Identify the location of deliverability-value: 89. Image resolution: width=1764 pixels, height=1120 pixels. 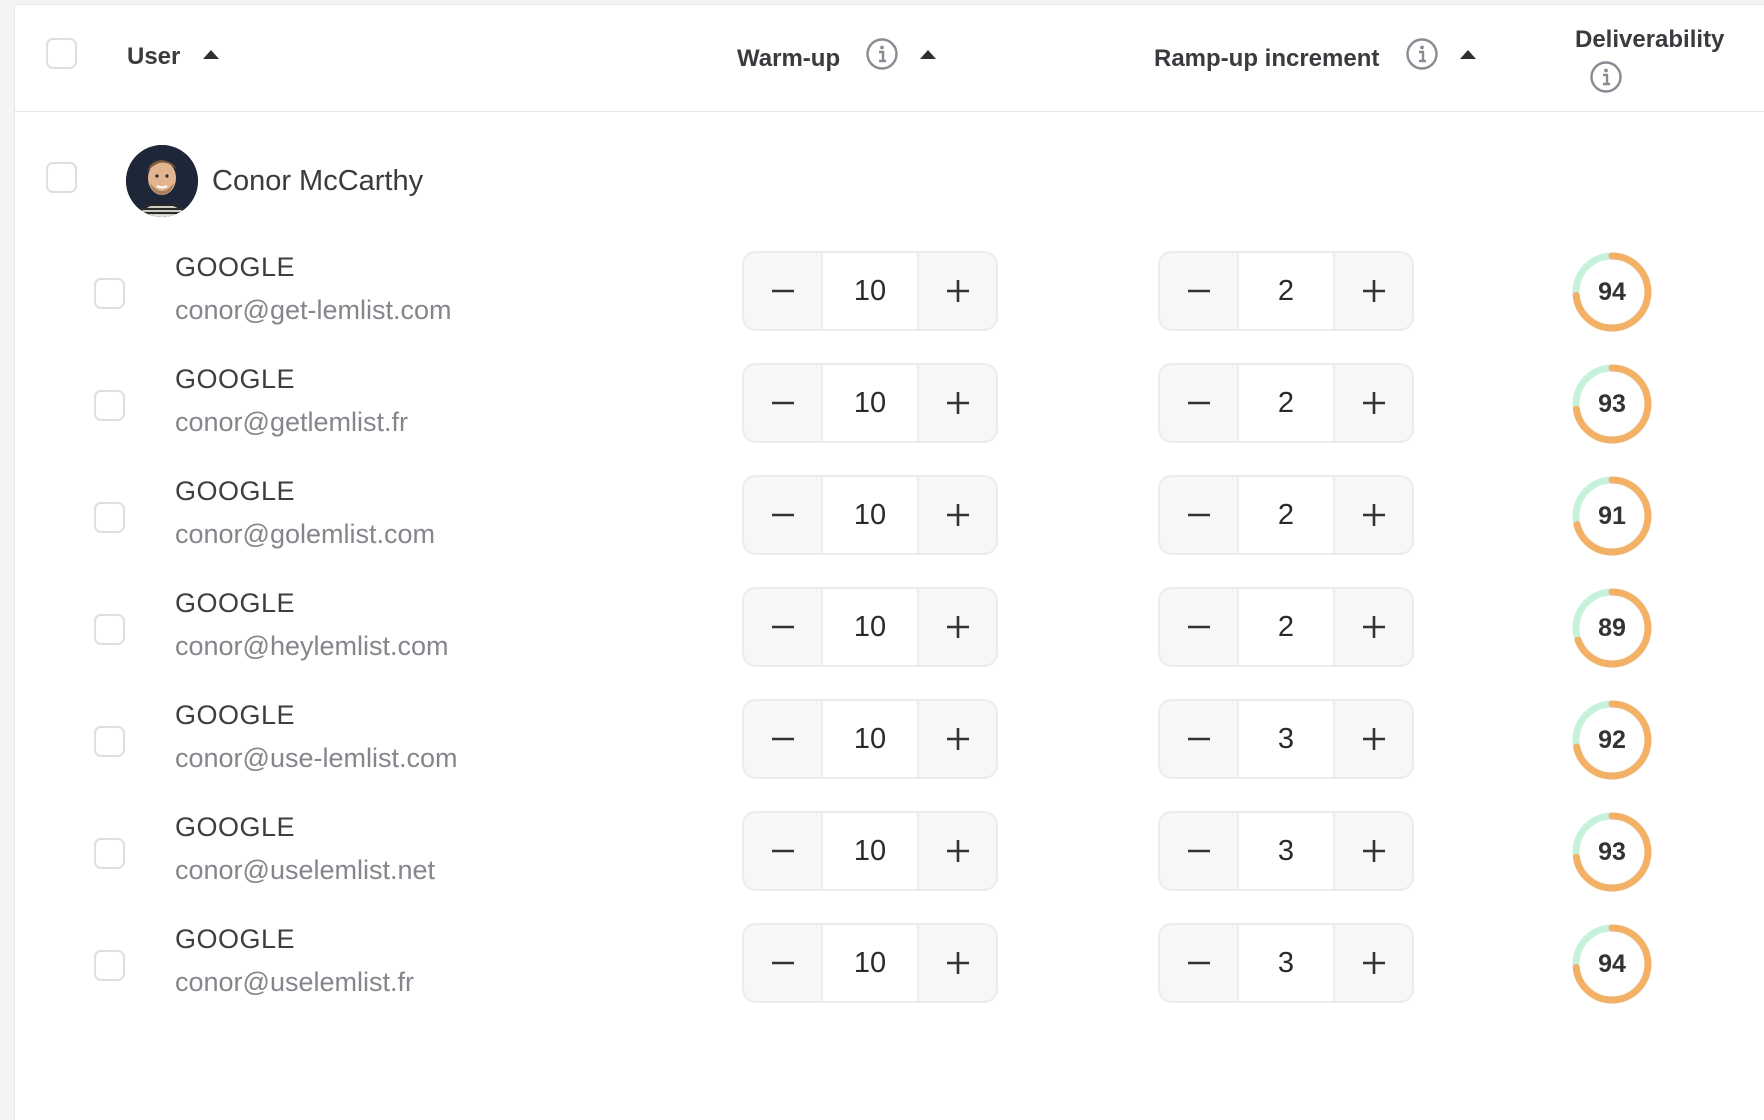
(1612, 627).